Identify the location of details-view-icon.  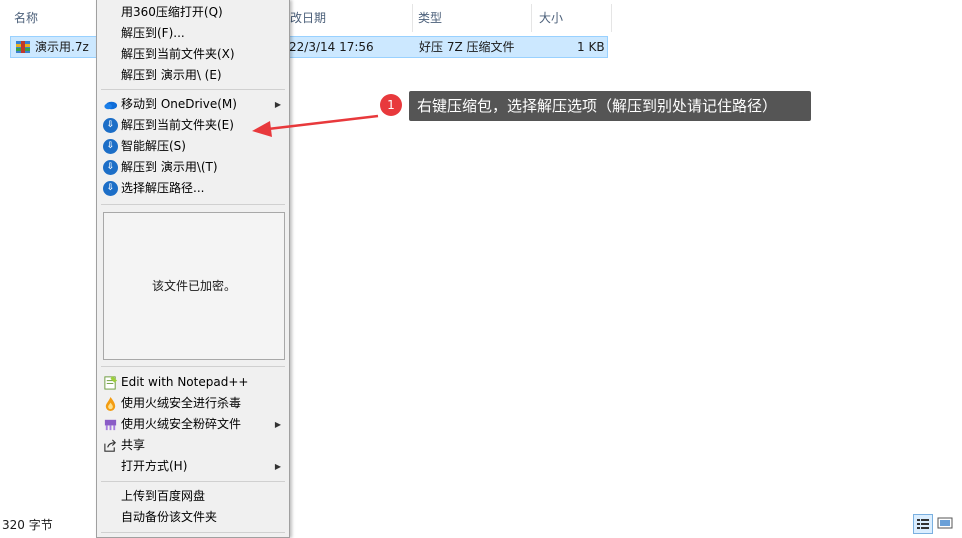
(923, 524).